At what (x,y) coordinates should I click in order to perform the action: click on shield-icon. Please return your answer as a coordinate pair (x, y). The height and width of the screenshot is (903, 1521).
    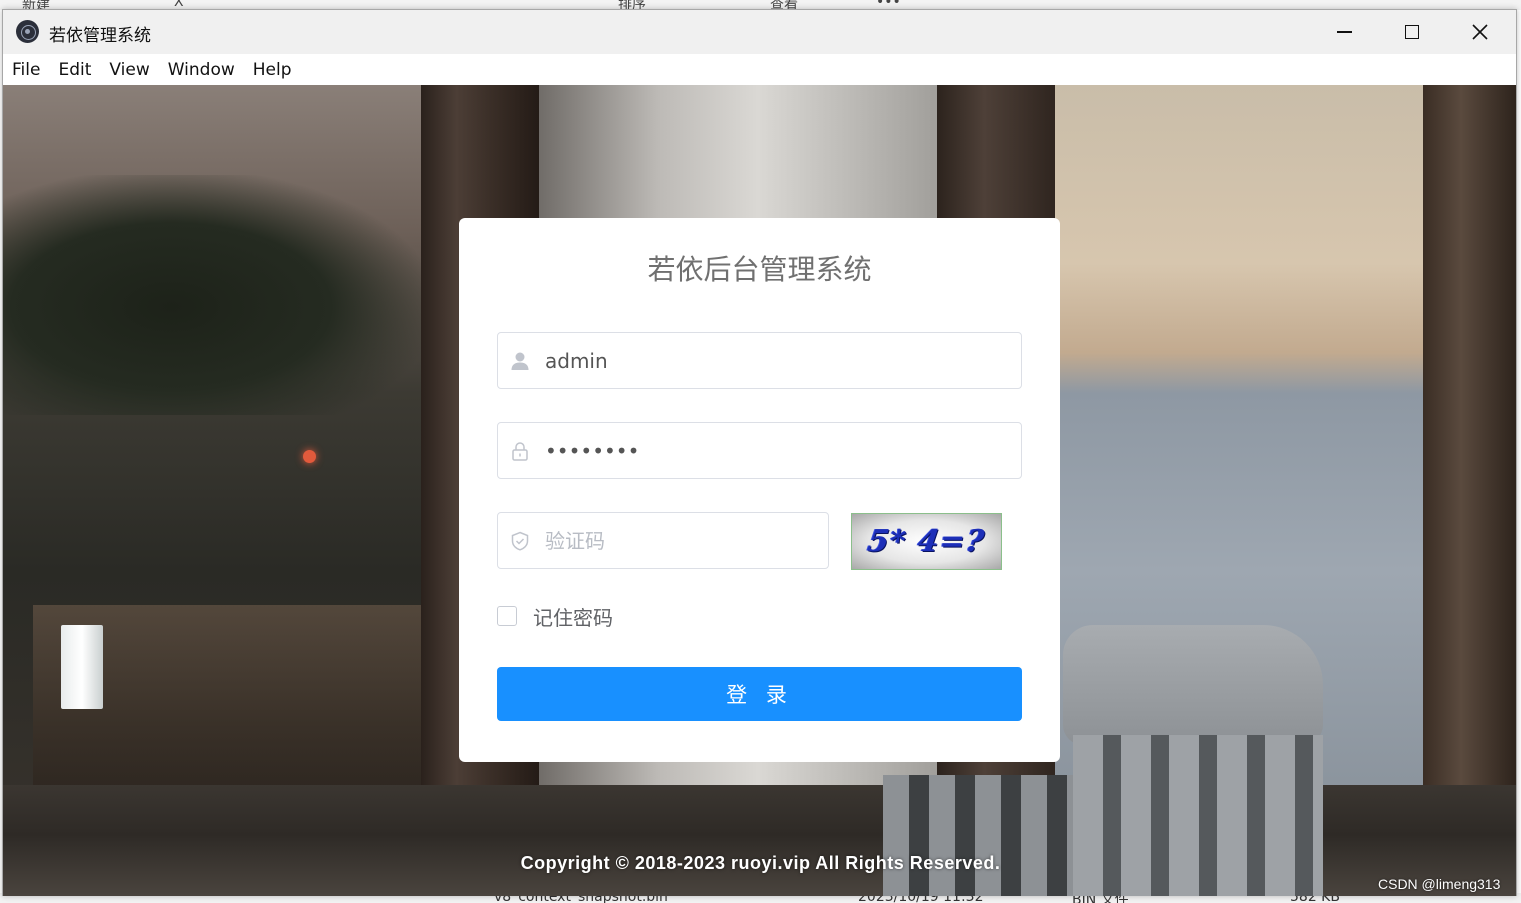
    Looking at the image, I should click on (520, 541).